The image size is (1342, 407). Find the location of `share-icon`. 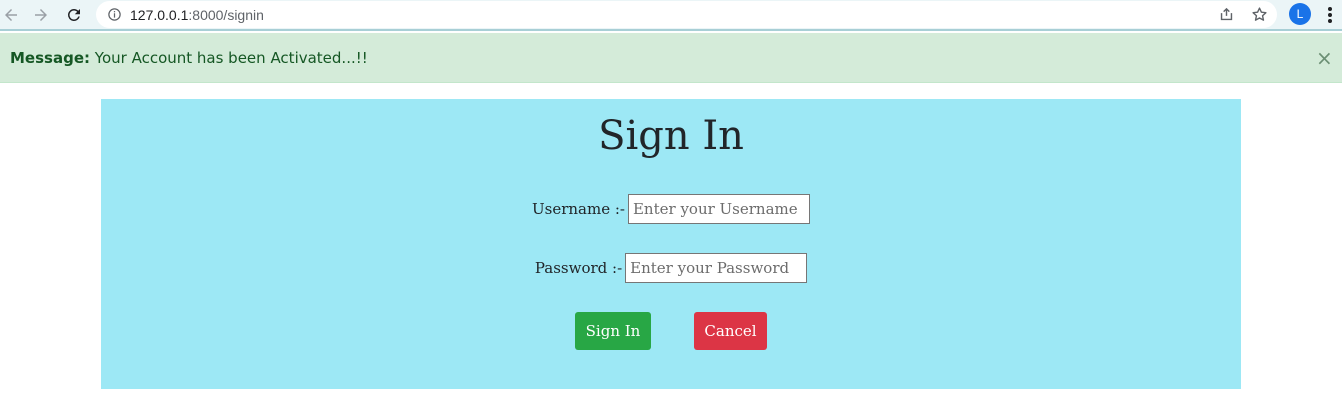

share-icon is located at coordinates (1226, 14).